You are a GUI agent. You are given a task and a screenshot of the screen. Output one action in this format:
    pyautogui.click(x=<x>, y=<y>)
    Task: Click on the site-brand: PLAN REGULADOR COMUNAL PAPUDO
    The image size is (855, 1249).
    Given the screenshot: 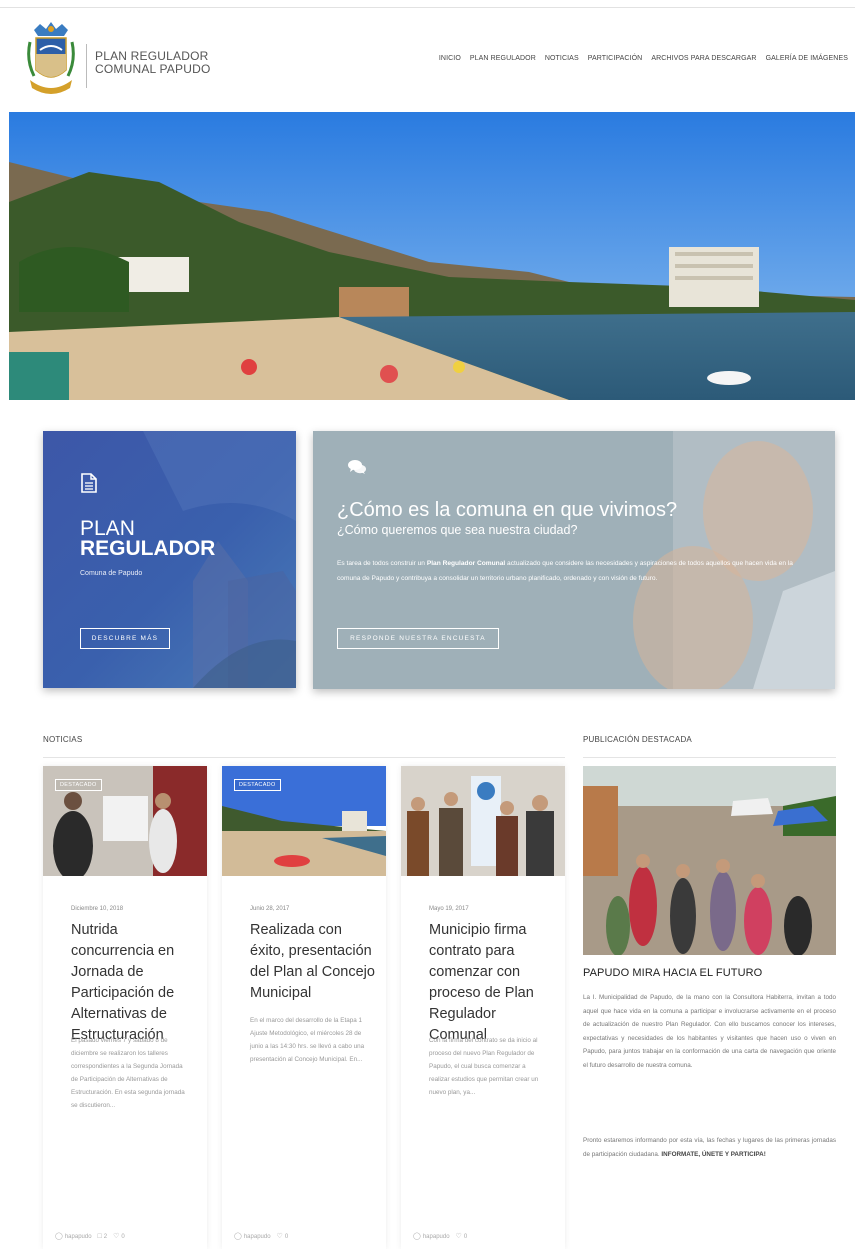 What is the action you would take?
    pyautogui.click(x=152, y=63)
    